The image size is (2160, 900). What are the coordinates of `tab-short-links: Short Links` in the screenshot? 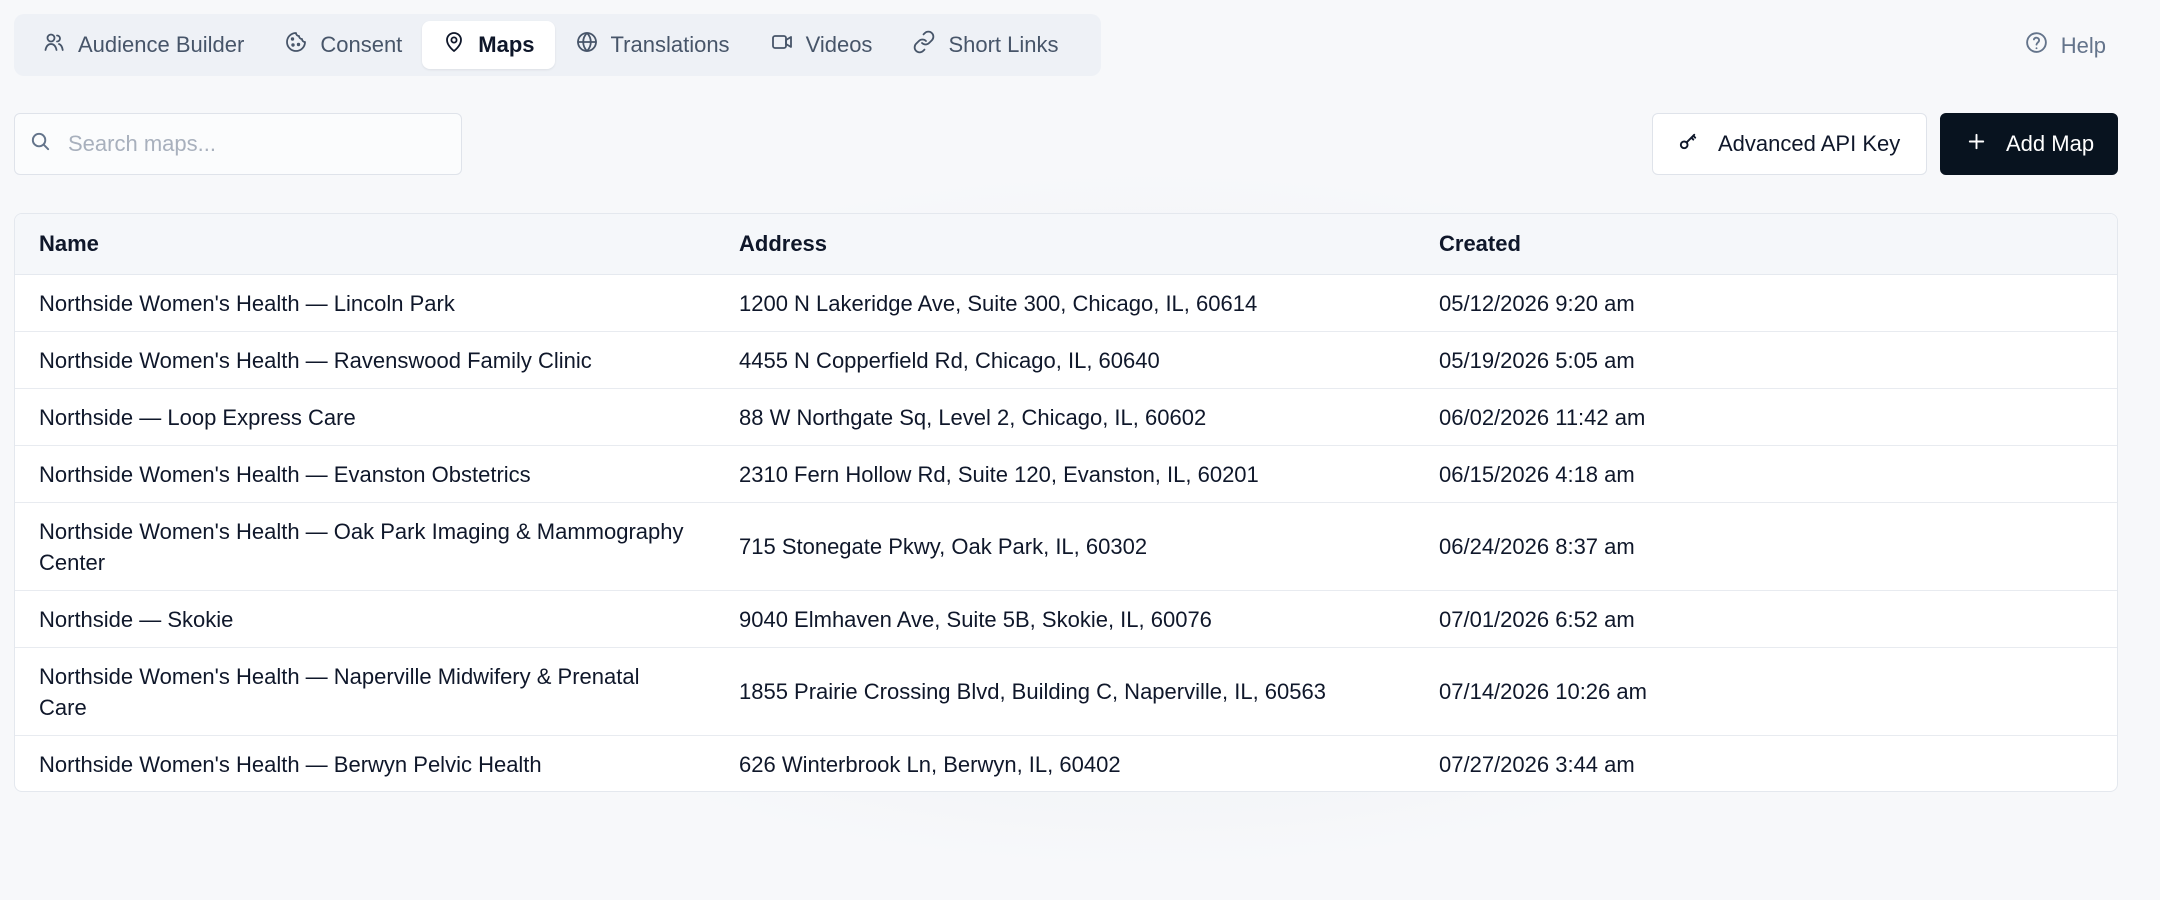 It's located at (985, 45).